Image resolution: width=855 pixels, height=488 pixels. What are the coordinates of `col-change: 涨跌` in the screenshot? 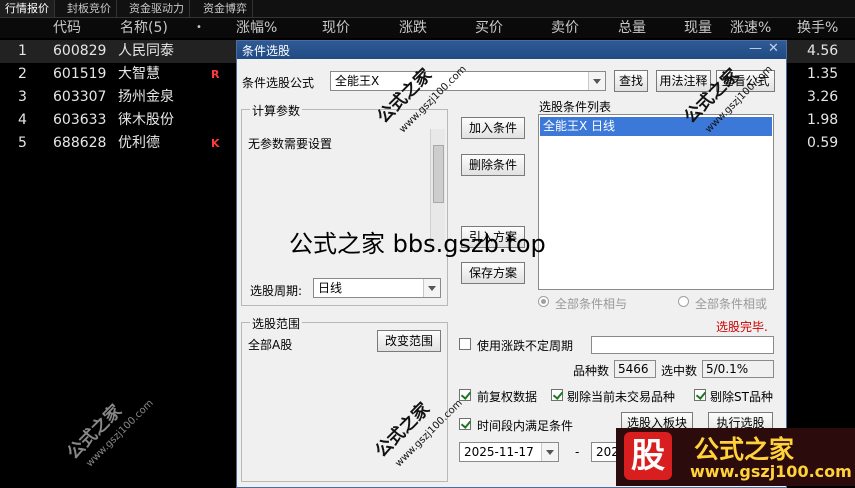 It's located at (413, 28).